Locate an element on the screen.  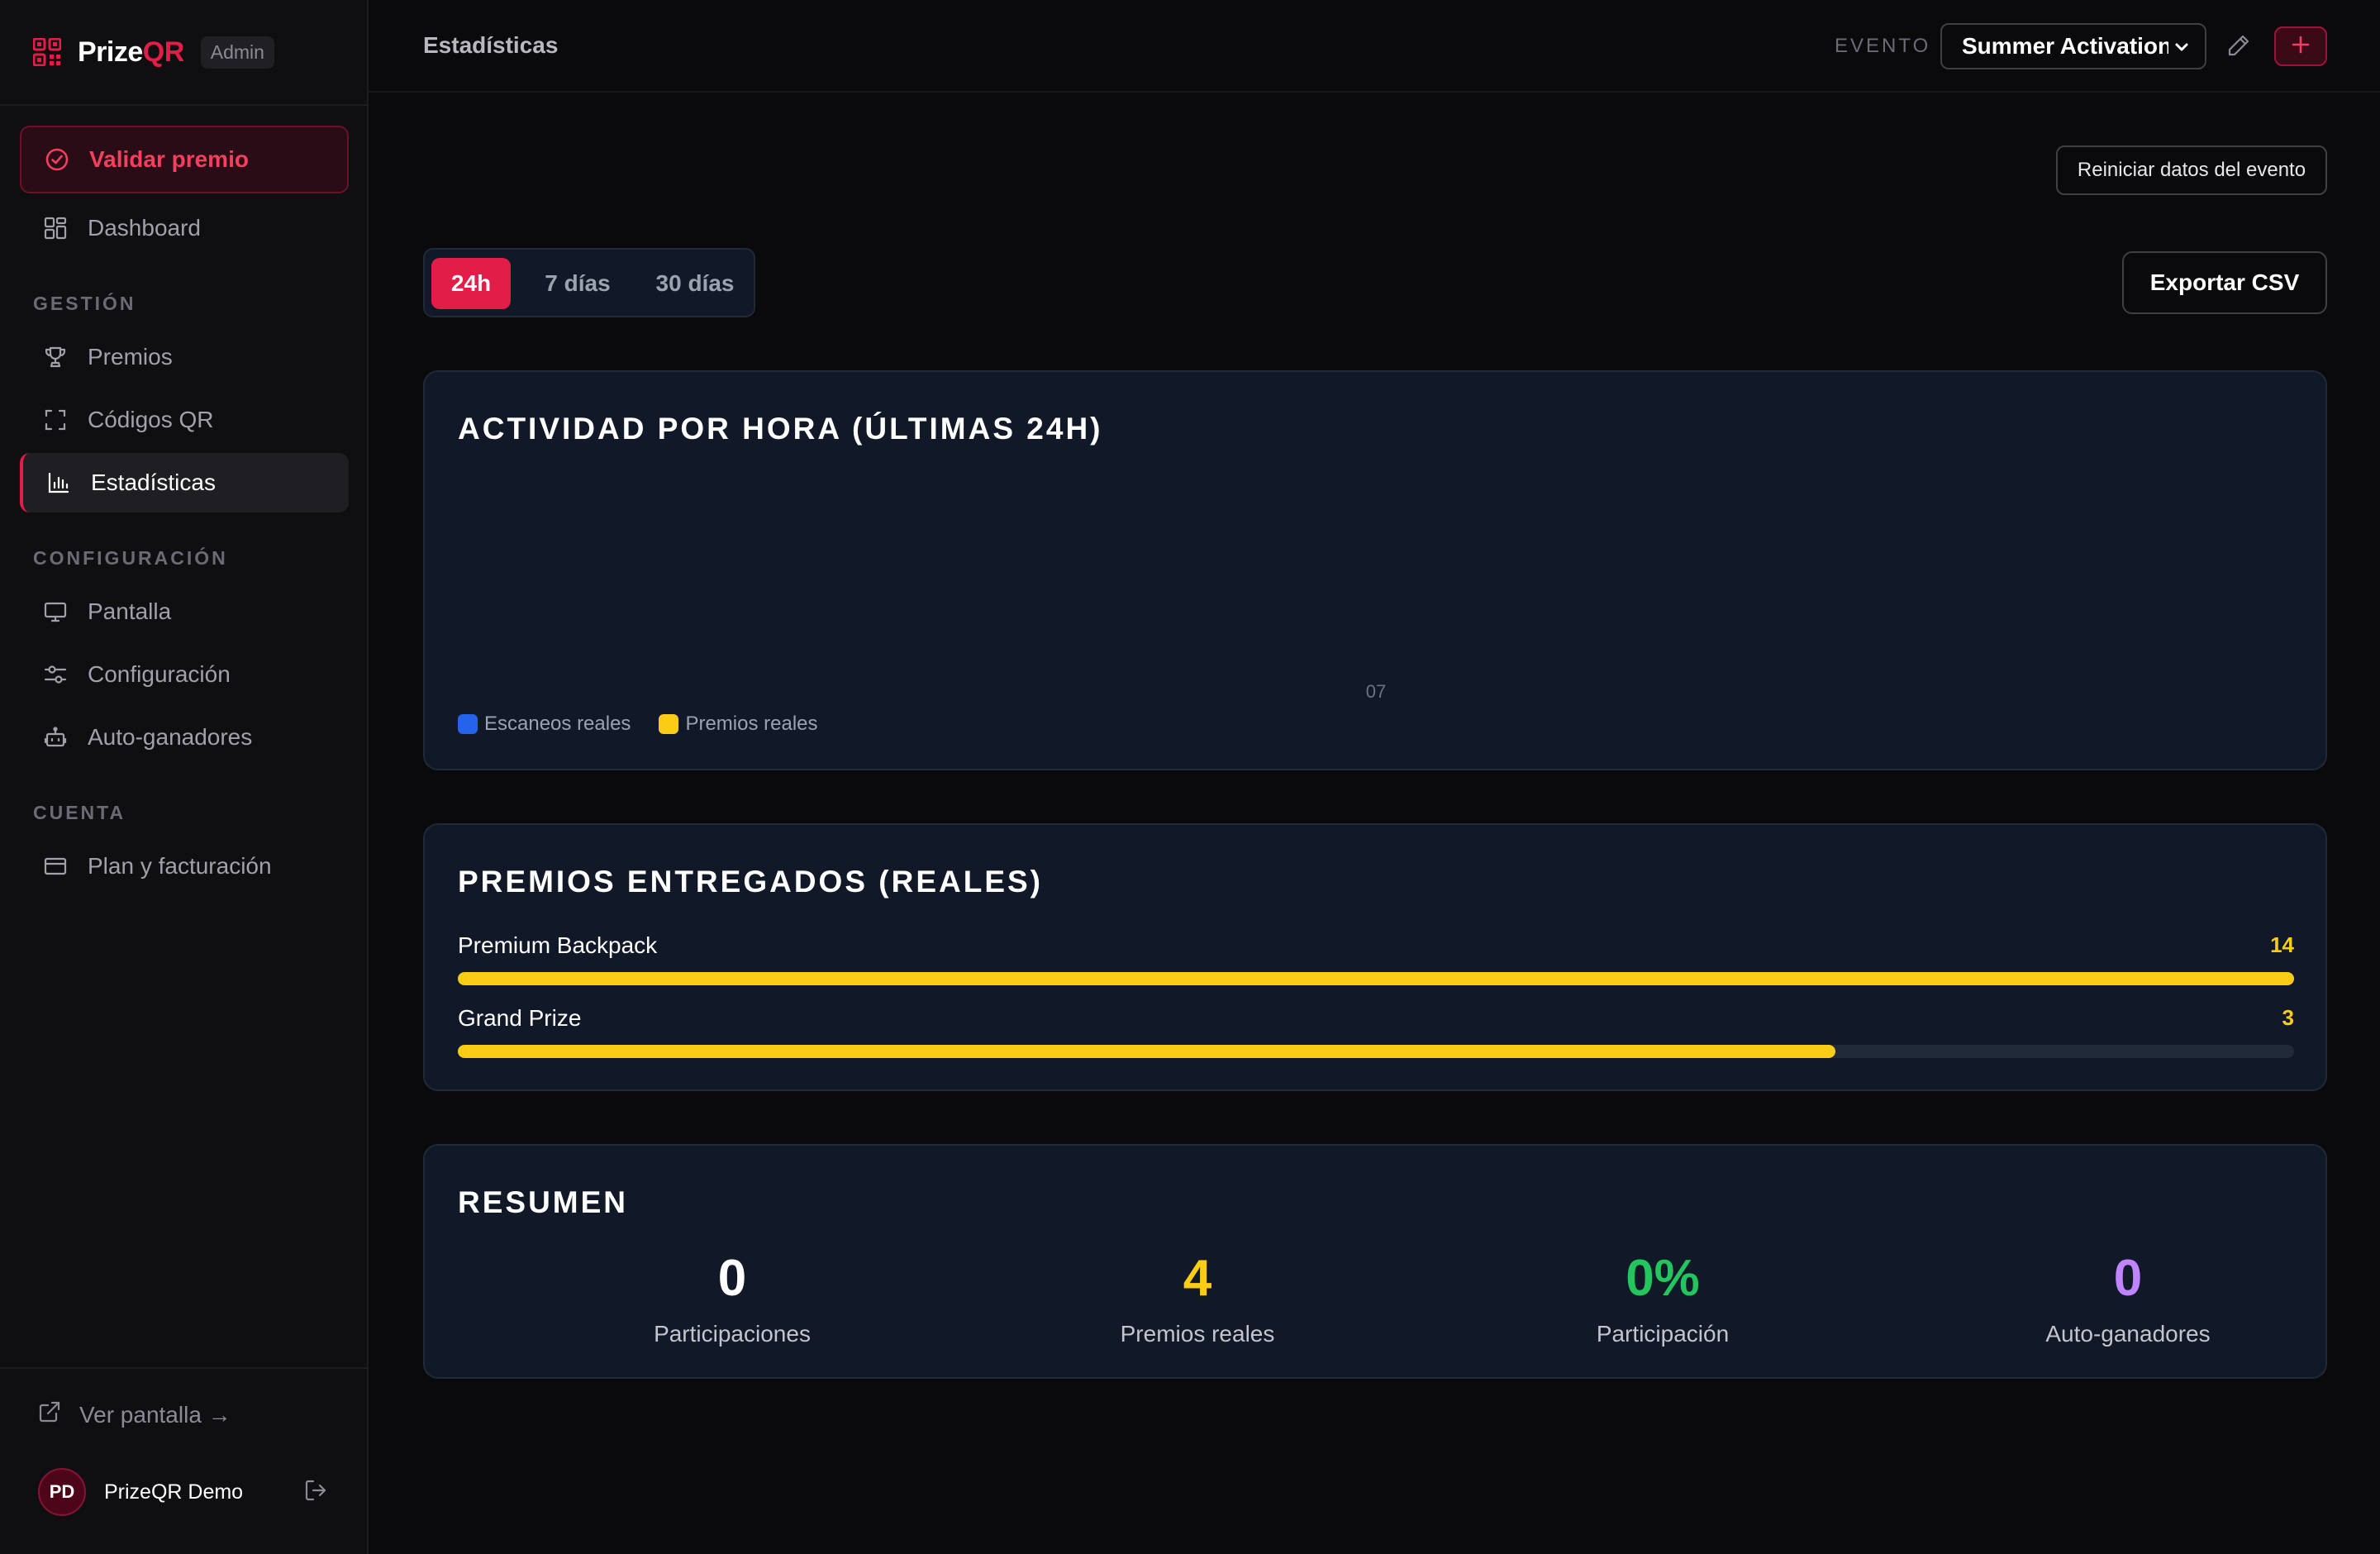
sidebar-item-pantalla: Pantalla is located at coordinates (184, 611).